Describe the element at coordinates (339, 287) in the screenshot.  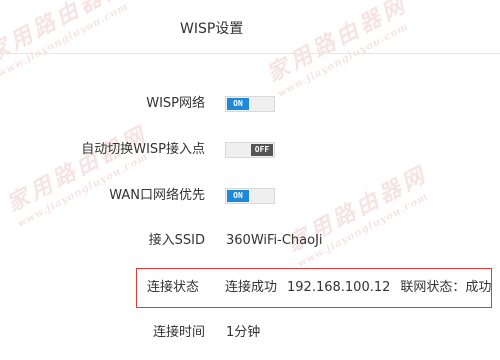
I see `connection-ip: 192.168.100.12` at that location.